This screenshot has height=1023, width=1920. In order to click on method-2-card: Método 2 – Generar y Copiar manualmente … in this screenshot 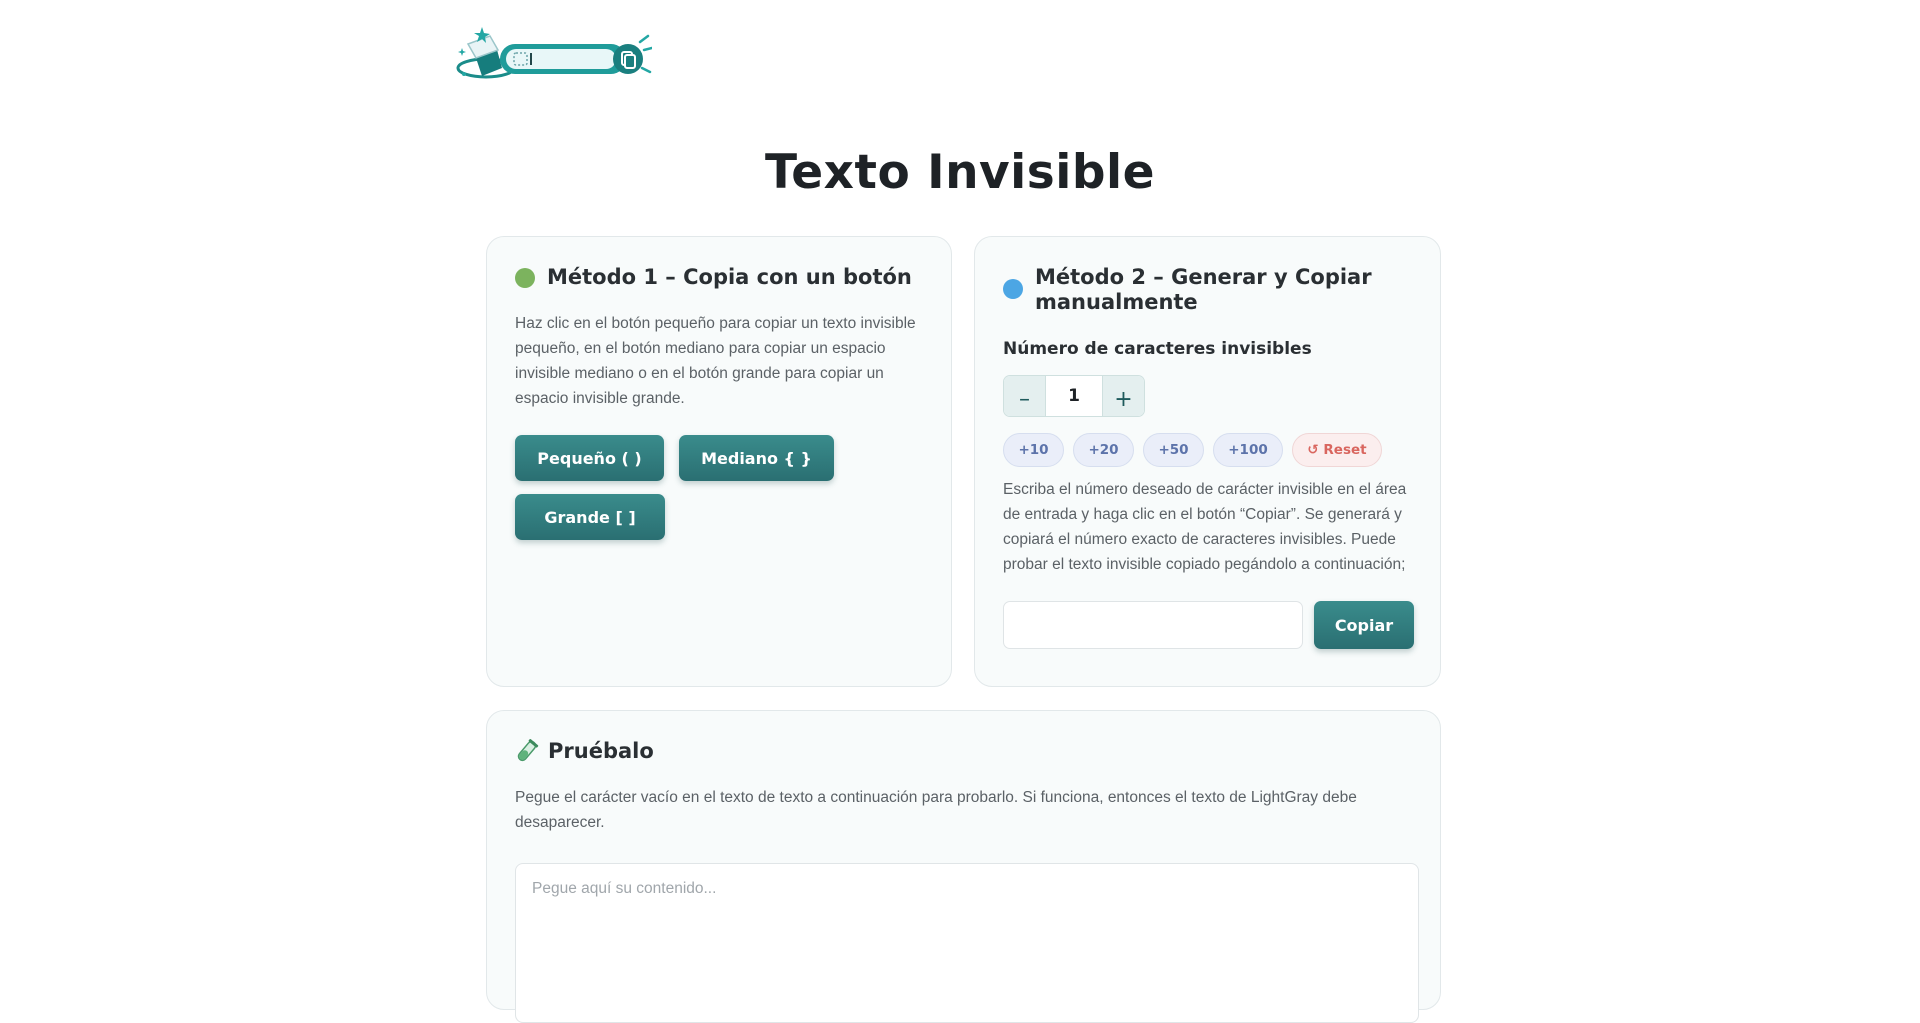, I will do `click(1207, 461)`.